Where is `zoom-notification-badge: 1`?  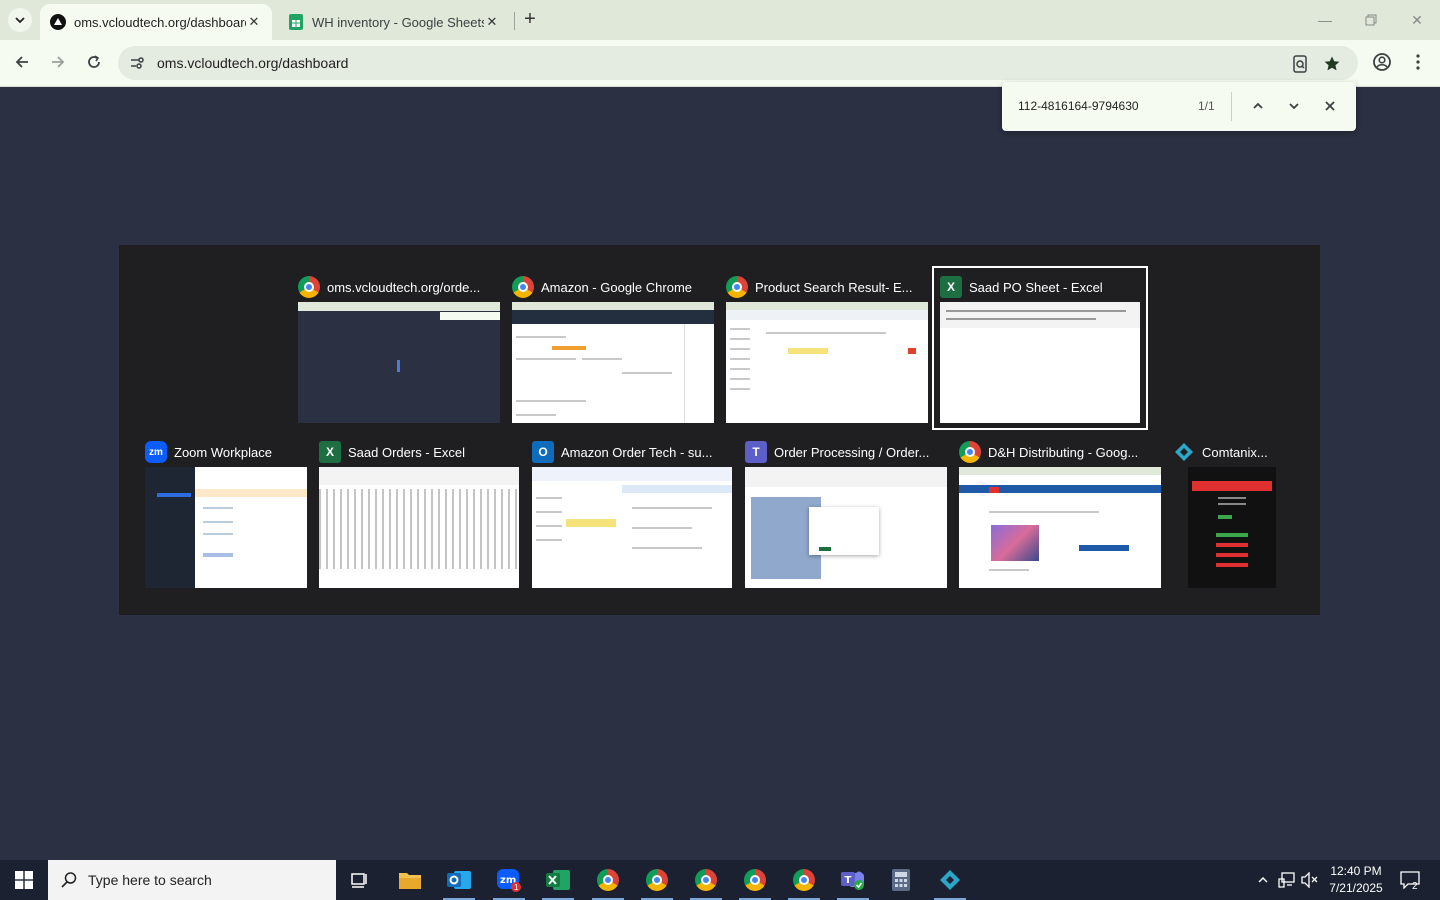 zoom-notification-badge: 1 is located at coordinates (516, 887).